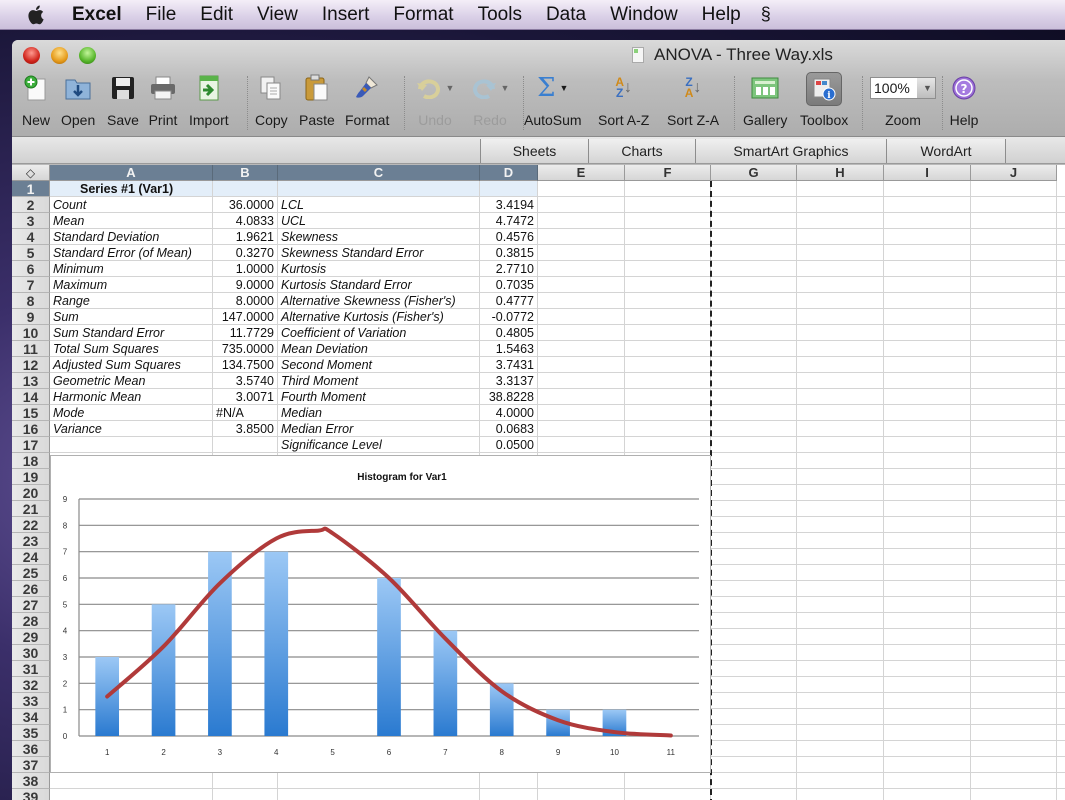 The height and width of the screenshot is (800, 1065). Describe the element at coordinates (131, 173) in the screenshot. I see `column-header-a: A` at that location.